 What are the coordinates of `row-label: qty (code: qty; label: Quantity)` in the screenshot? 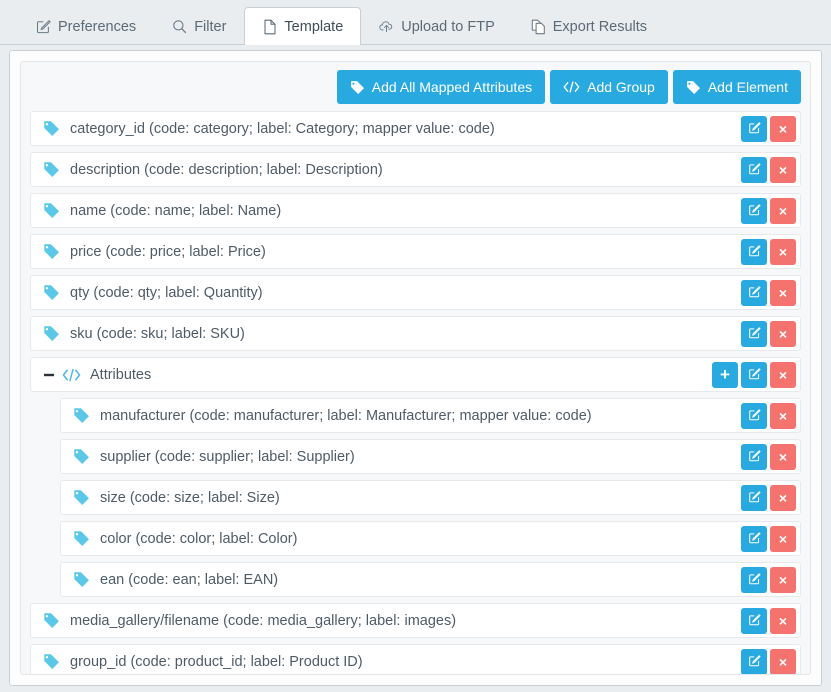 It's located at (166, 292).